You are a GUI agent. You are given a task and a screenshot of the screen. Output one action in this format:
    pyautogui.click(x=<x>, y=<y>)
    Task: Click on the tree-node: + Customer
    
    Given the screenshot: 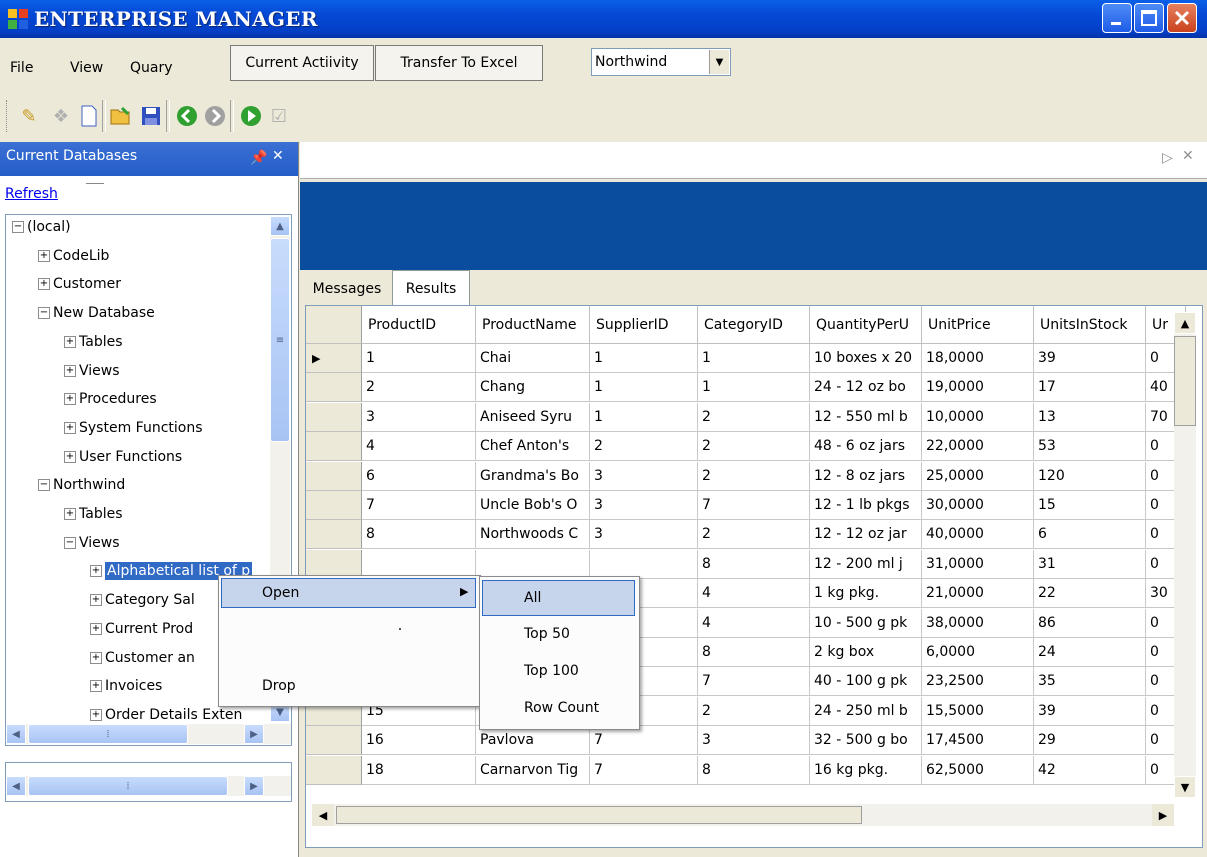 What is the action you would take?
    pyautogui.click(x=79, y=284)
    